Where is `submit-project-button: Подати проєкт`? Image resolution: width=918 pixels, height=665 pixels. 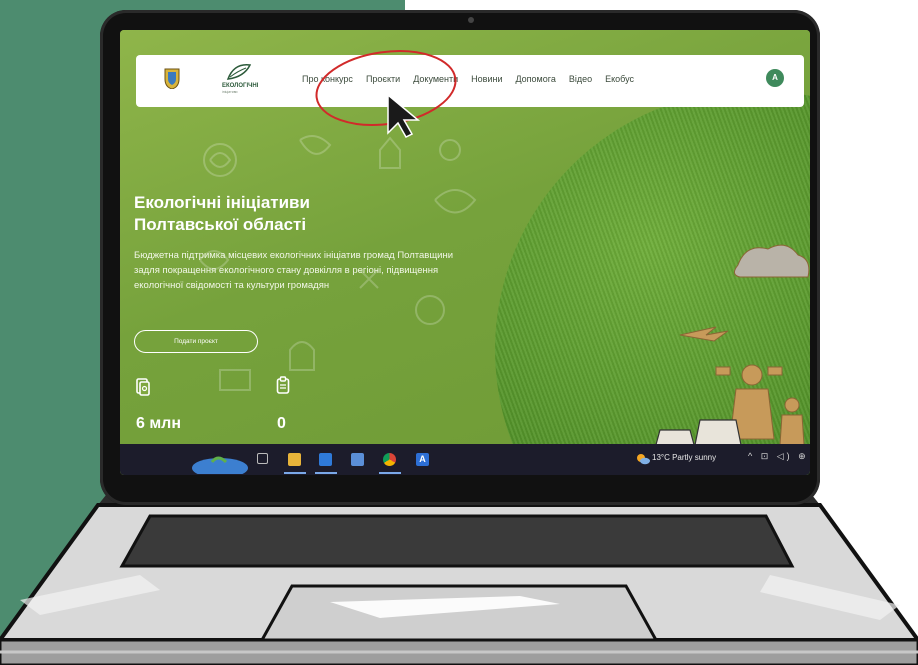 submit-project-button: Подати проєкт is located at coordinates (196, 341).